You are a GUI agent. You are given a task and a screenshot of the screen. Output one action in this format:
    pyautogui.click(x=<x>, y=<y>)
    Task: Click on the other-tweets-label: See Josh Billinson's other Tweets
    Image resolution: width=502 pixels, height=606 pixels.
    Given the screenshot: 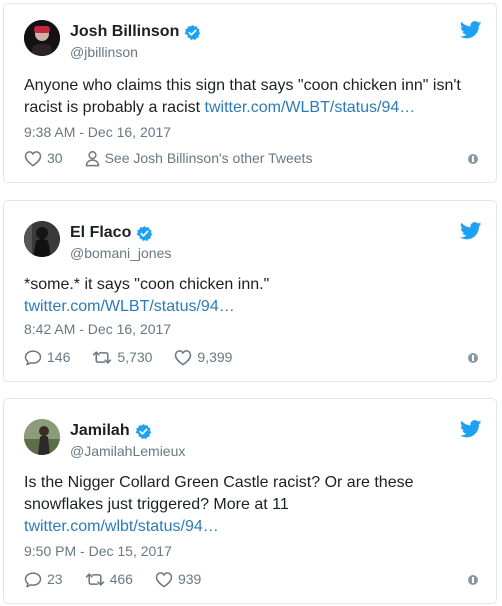 What is the action you would take?
    pyautogui.click(x=208, y=158)
    